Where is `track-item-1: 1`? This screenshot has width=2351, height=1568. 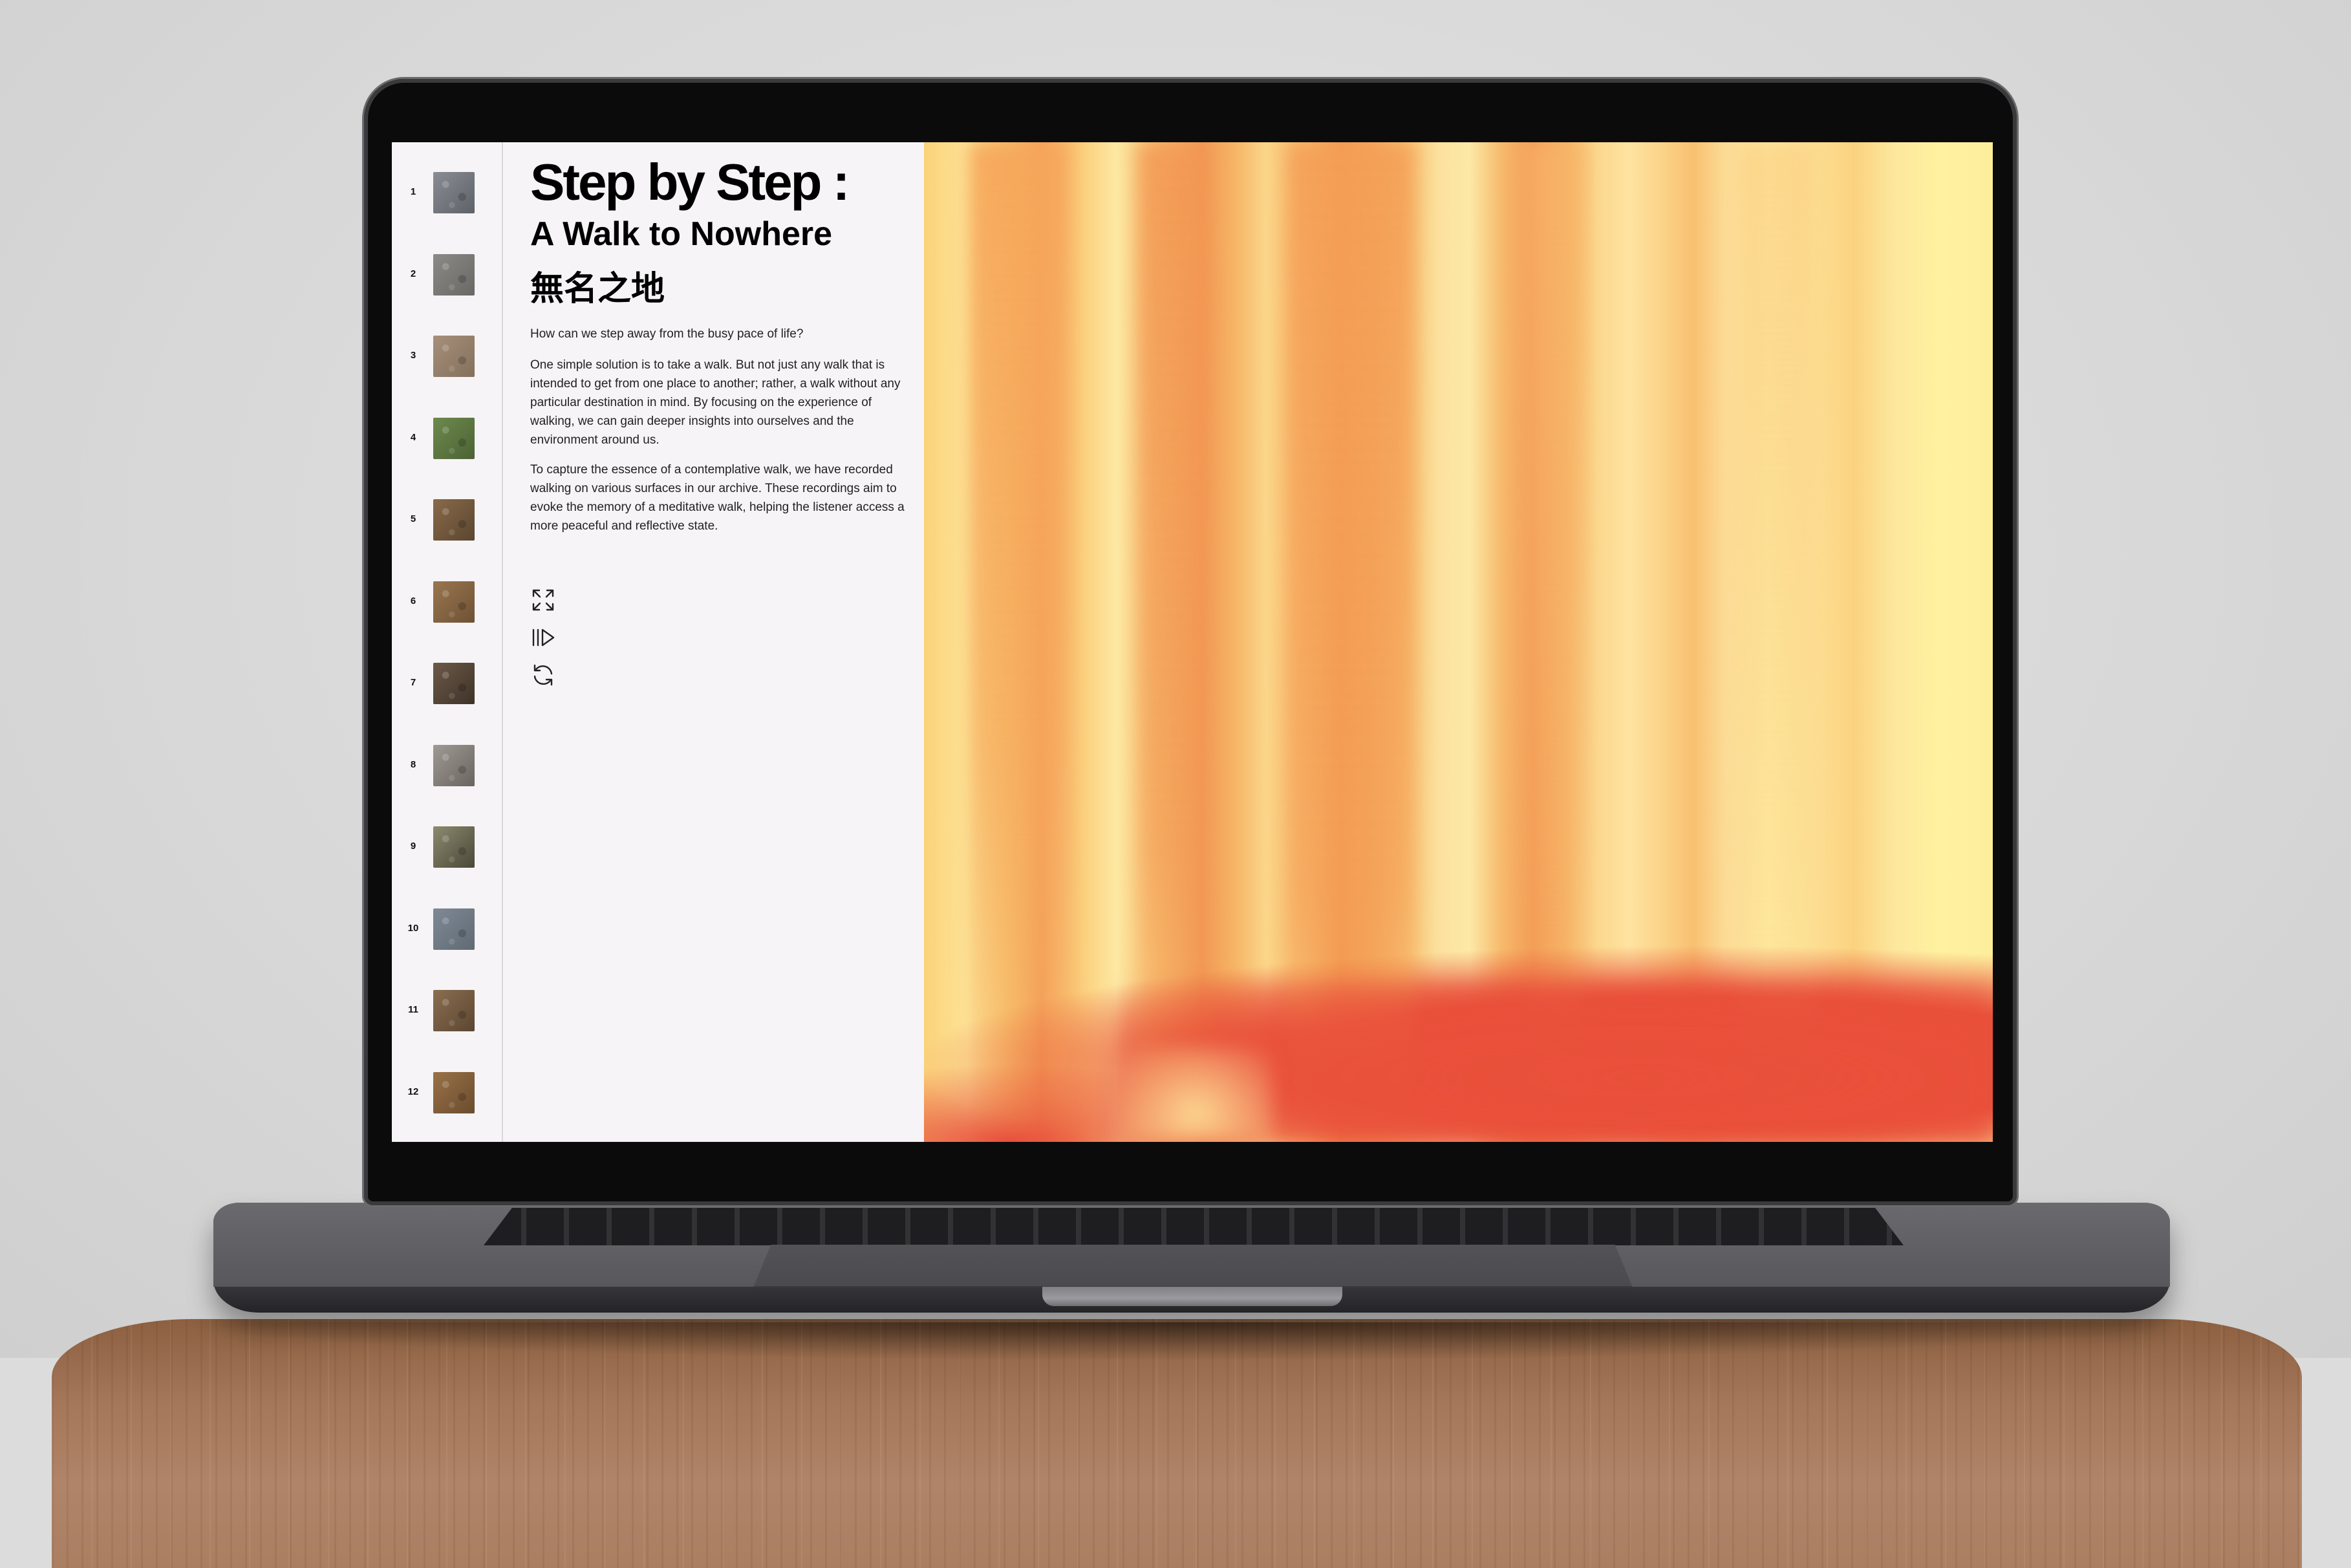 track-item-1: 1 is located at coordinates (447, 195).